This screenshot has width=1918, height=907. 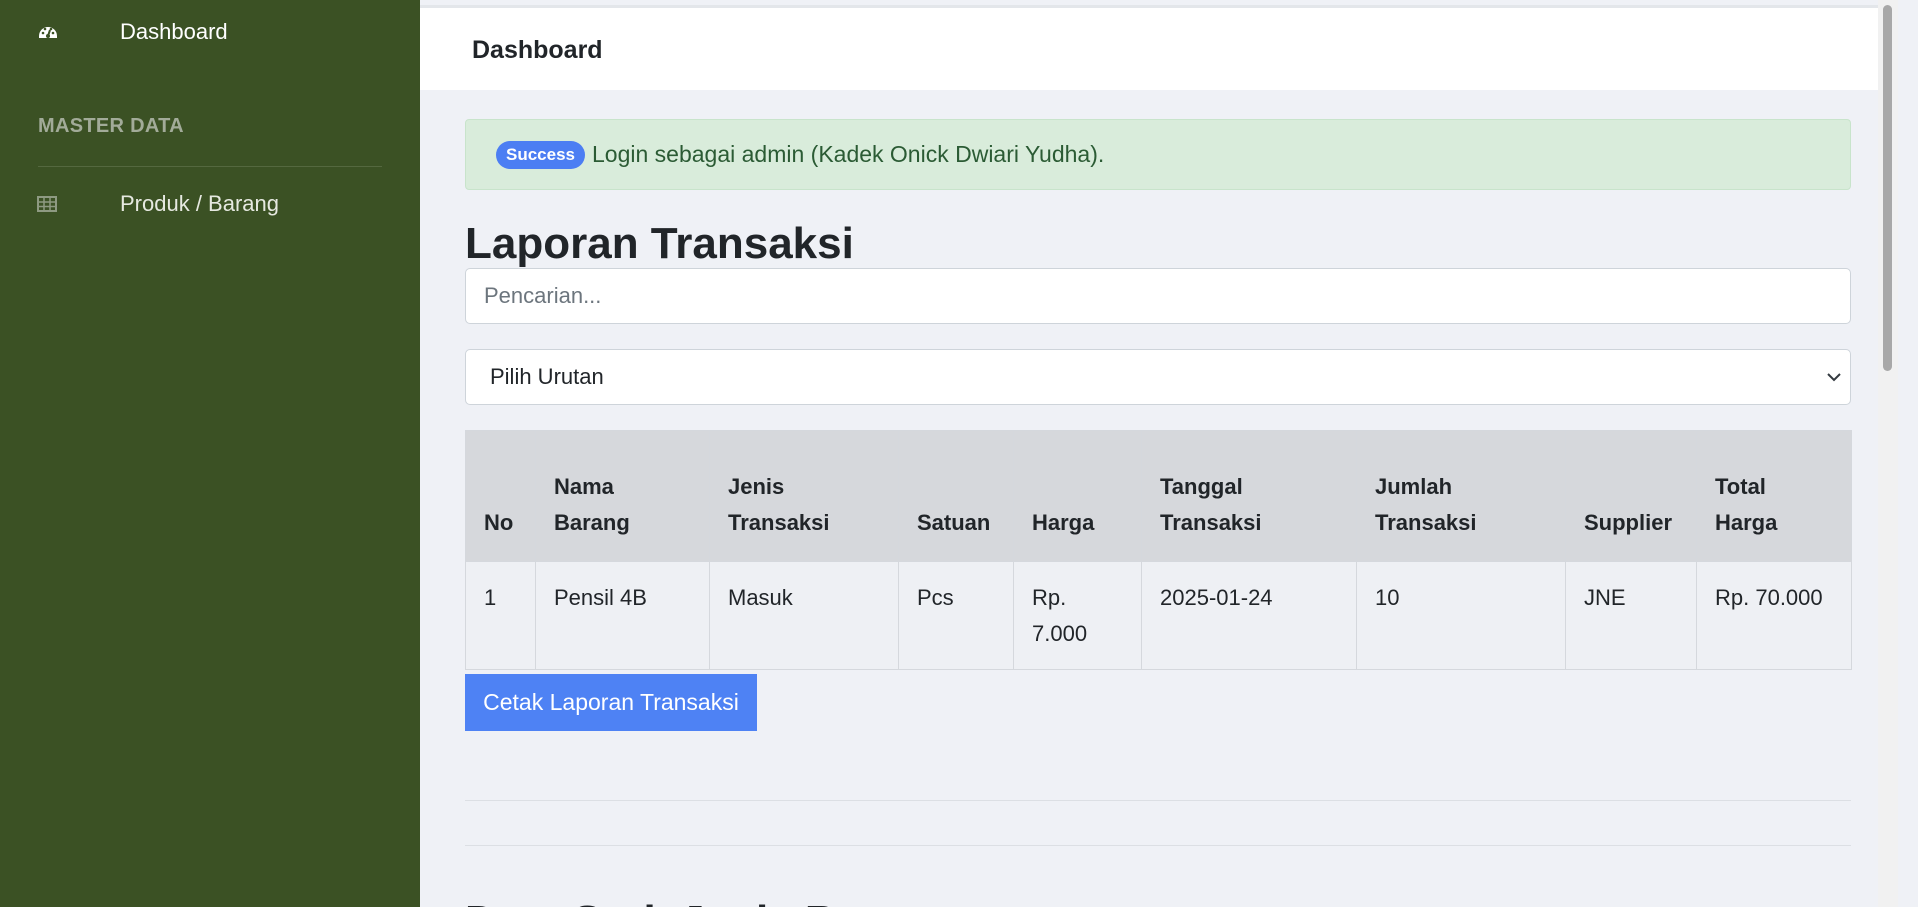 I want to click on status-badge: Success, so click(x=540, y=154).